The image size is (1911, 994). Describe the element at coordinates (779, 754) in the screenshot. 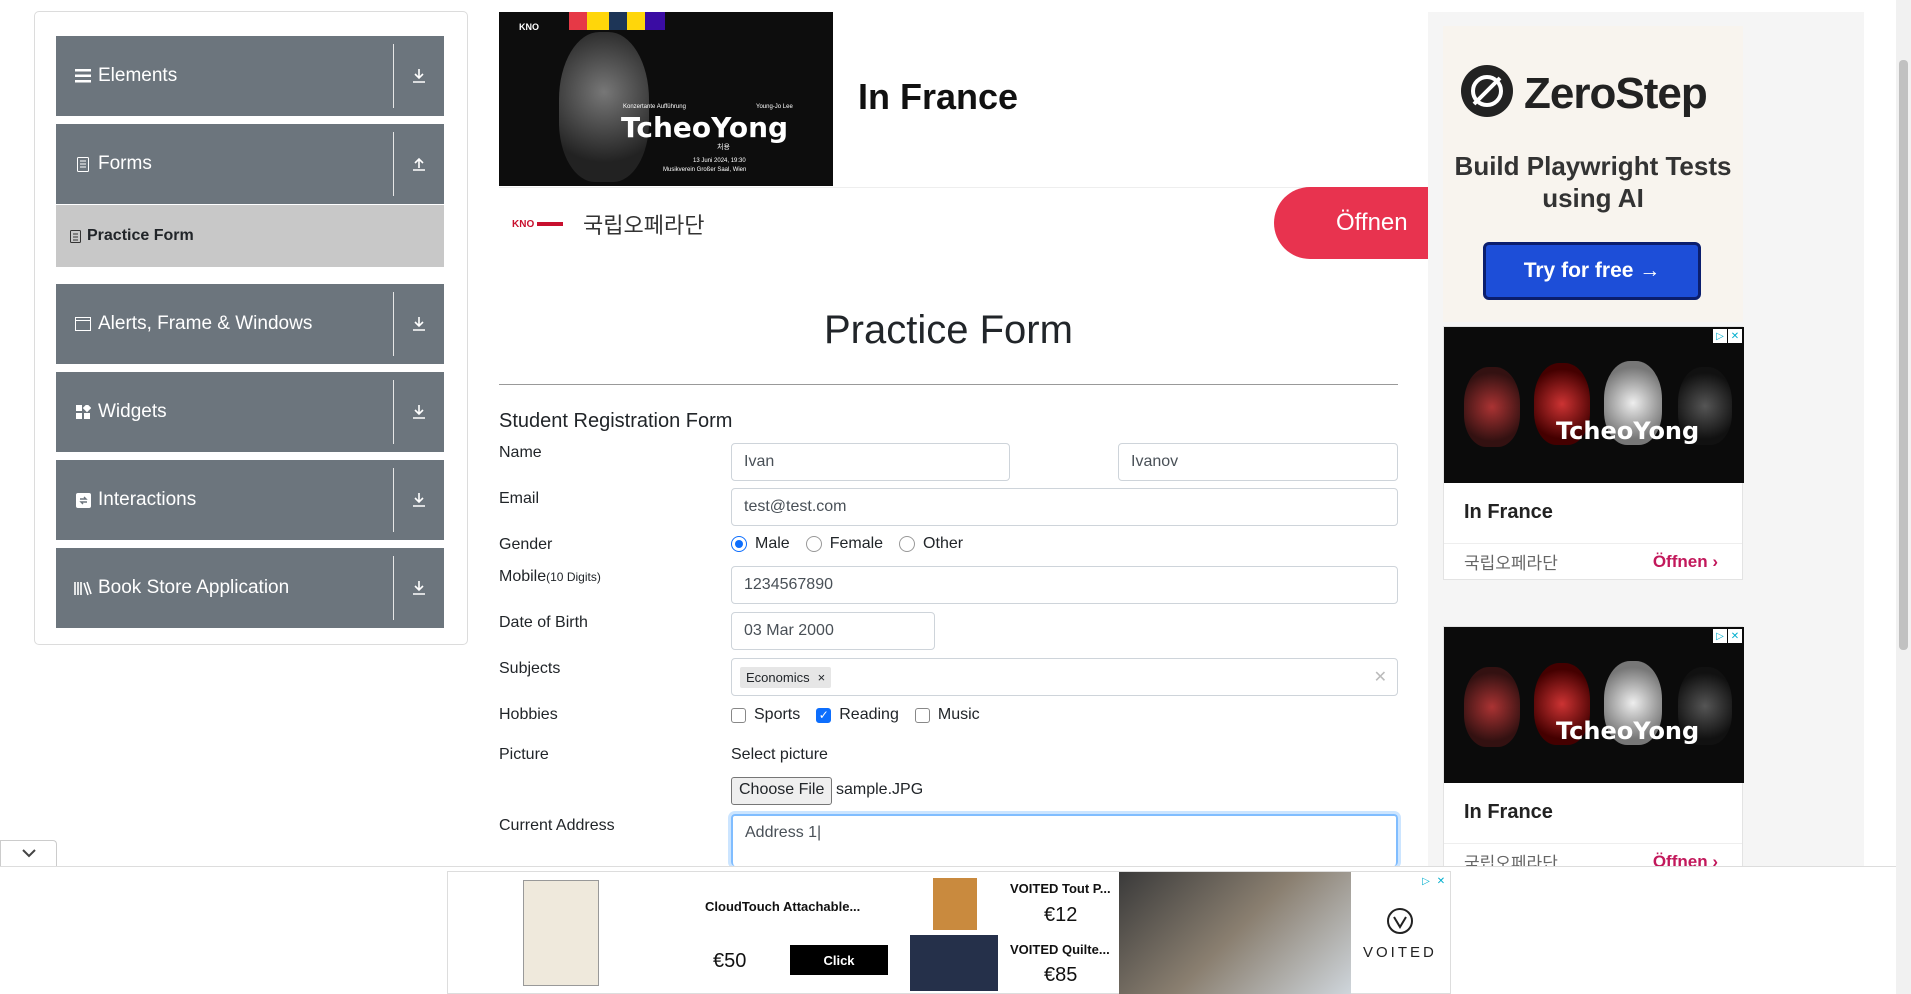

I see `select-picture-caption: Select picture` at that location.